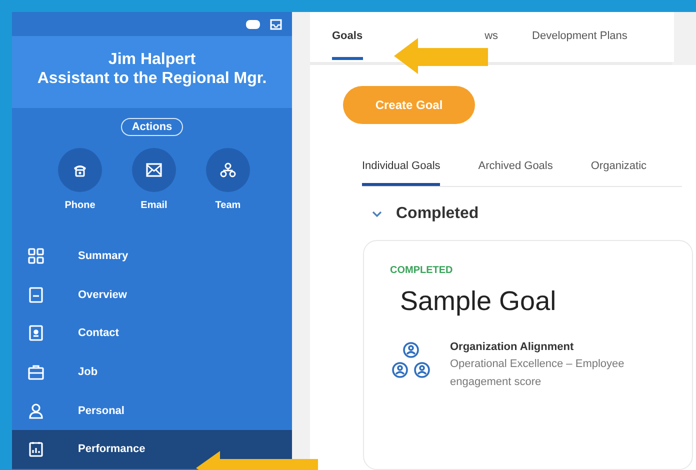 The width and height of the screenshot is (696, 470). What do you see at coordinates (80, 170) in the screenshot?
I see `phone-button` at bounding box center [80, 170].